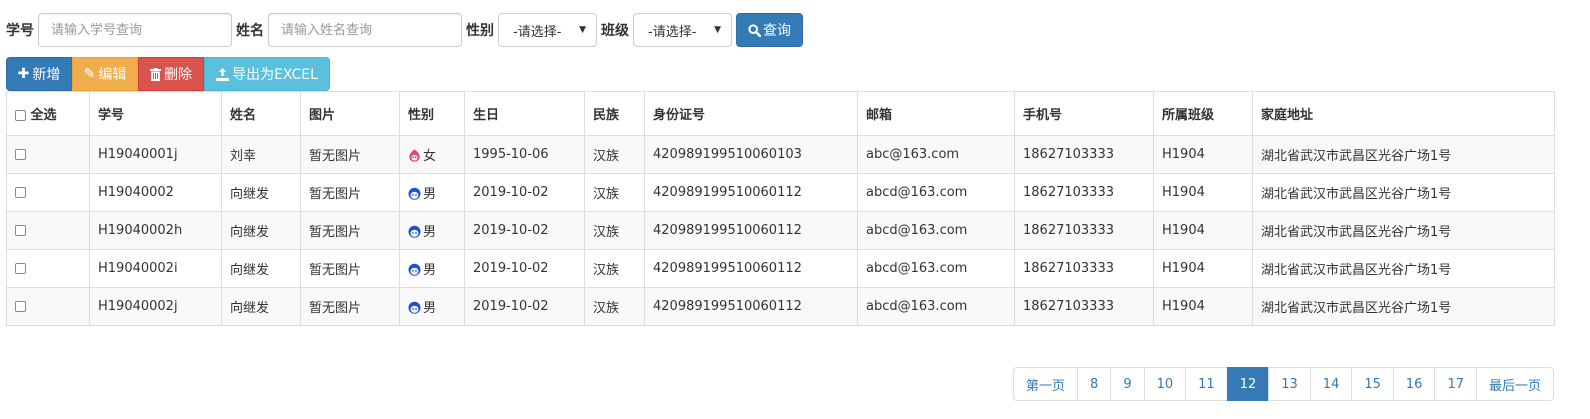 This screenshot has width=1590, height=419. What do you see at coordinates (1203, 113) in the screenshot?
I see `column-header-class: 所属班级` at bounding box center [1203, 113].